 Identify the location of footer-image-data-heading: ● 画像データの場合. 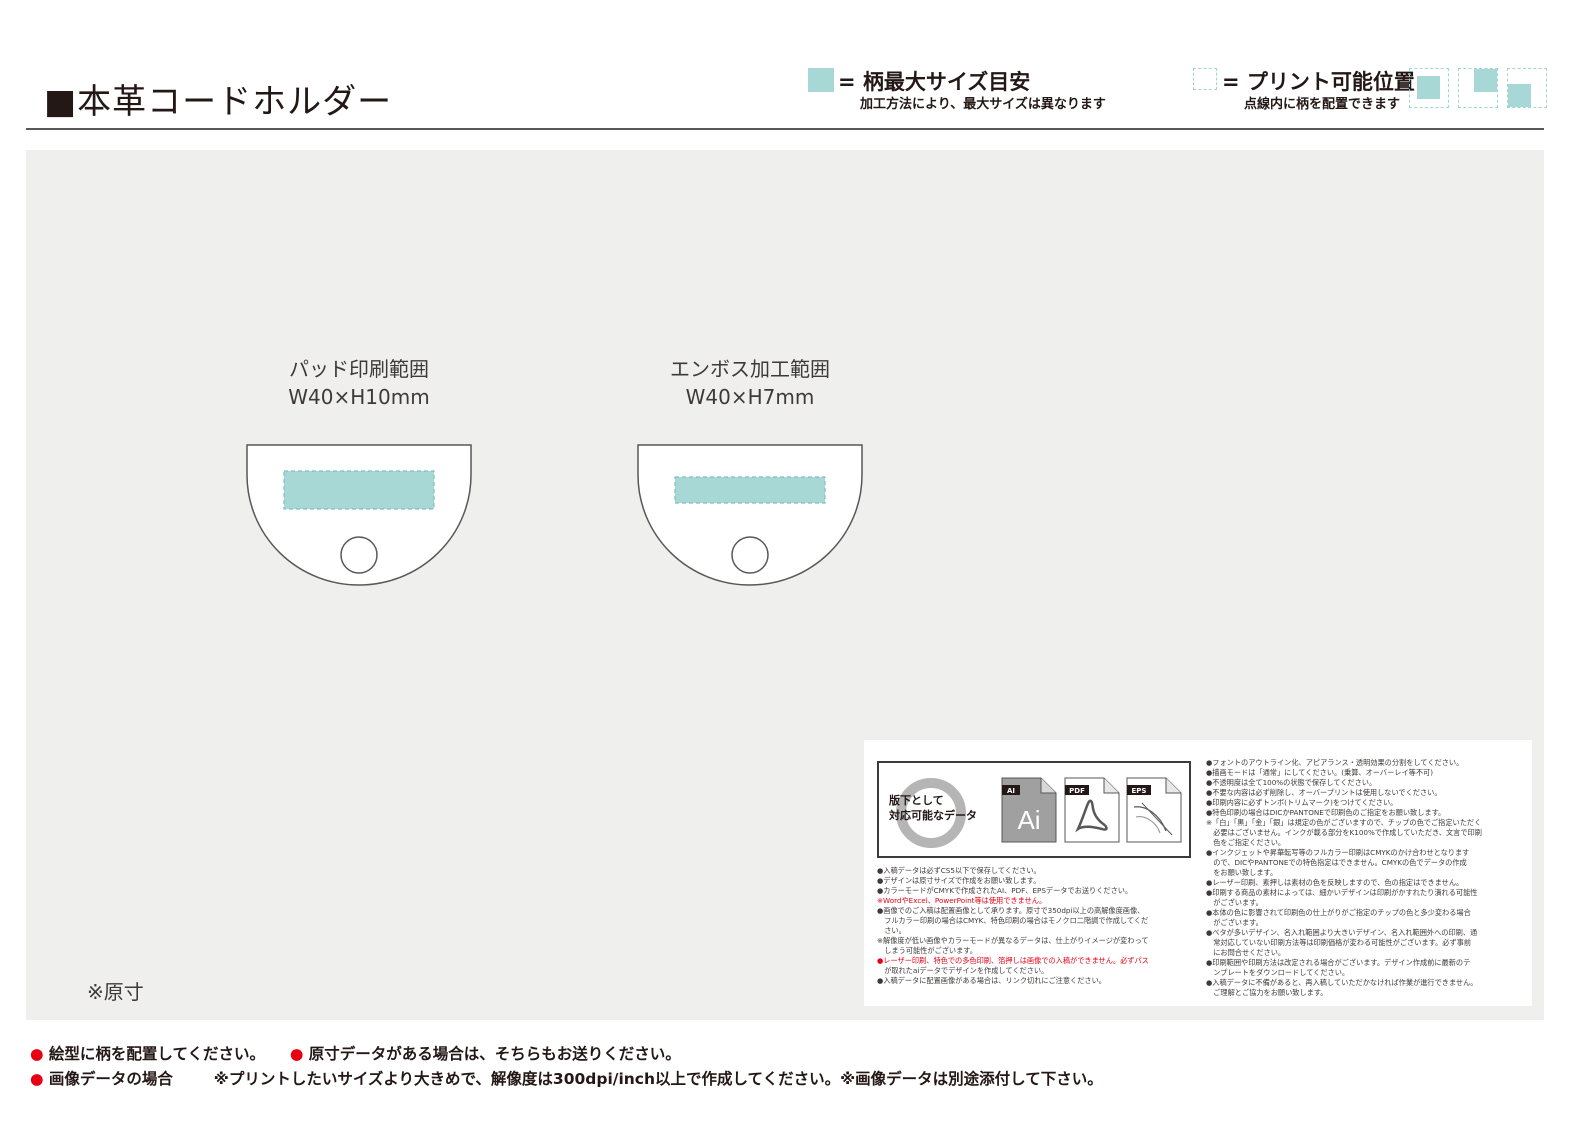
(101, 1079).